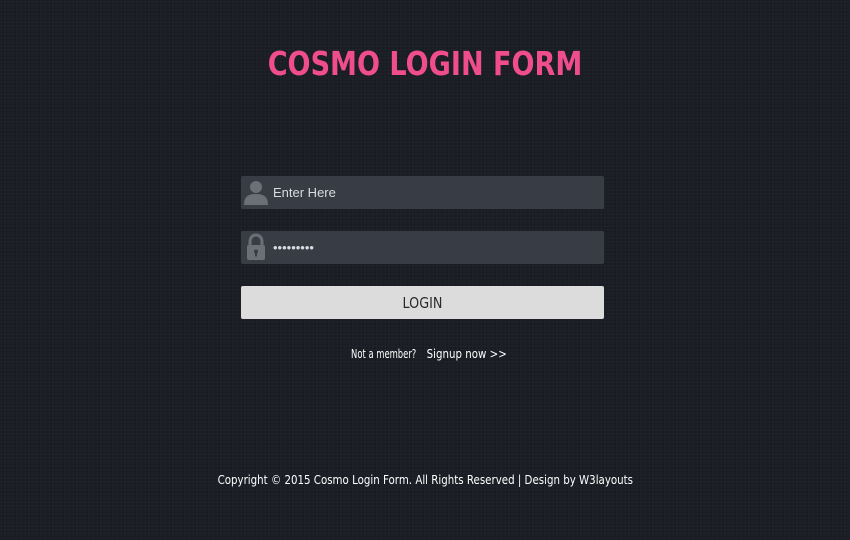 This screenshot has height=540, width=850. I want to click on lock-icon, so click(256, 247).